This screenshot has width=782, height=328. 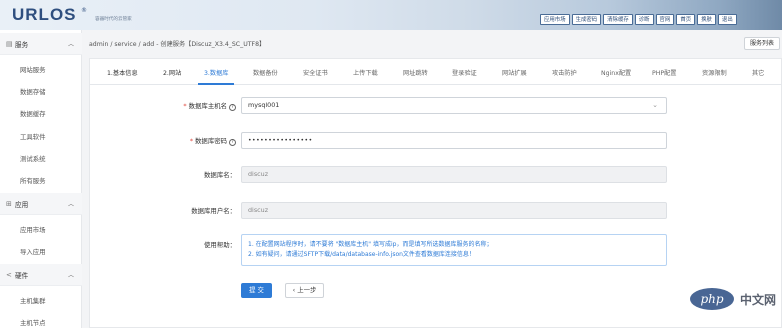 I want to click on tab-login-verify: 登录验证, so click(x=464, y=72).